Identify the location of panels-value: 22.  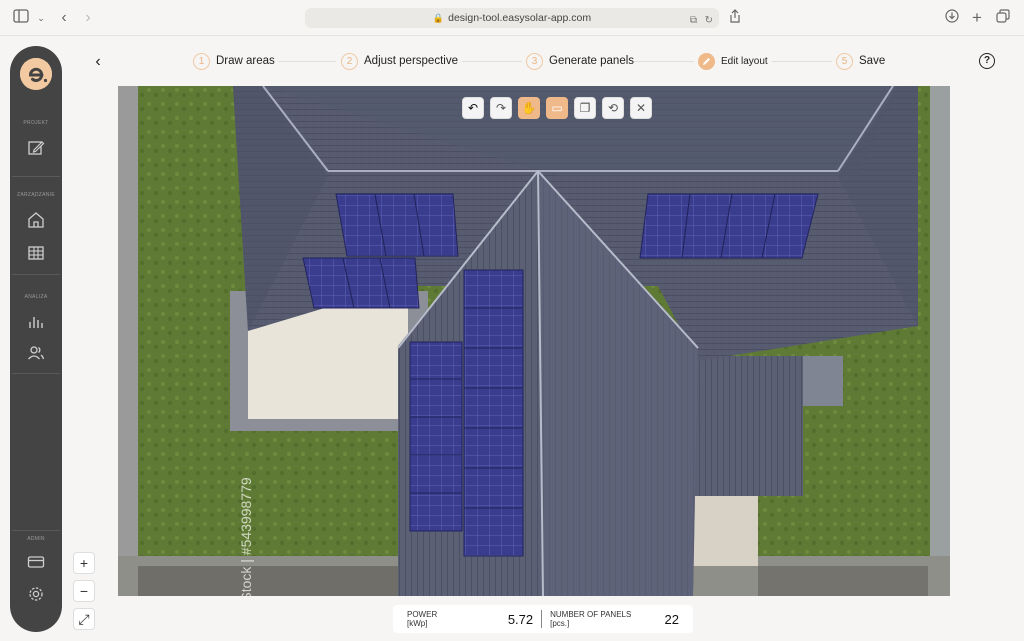
(671, 619).